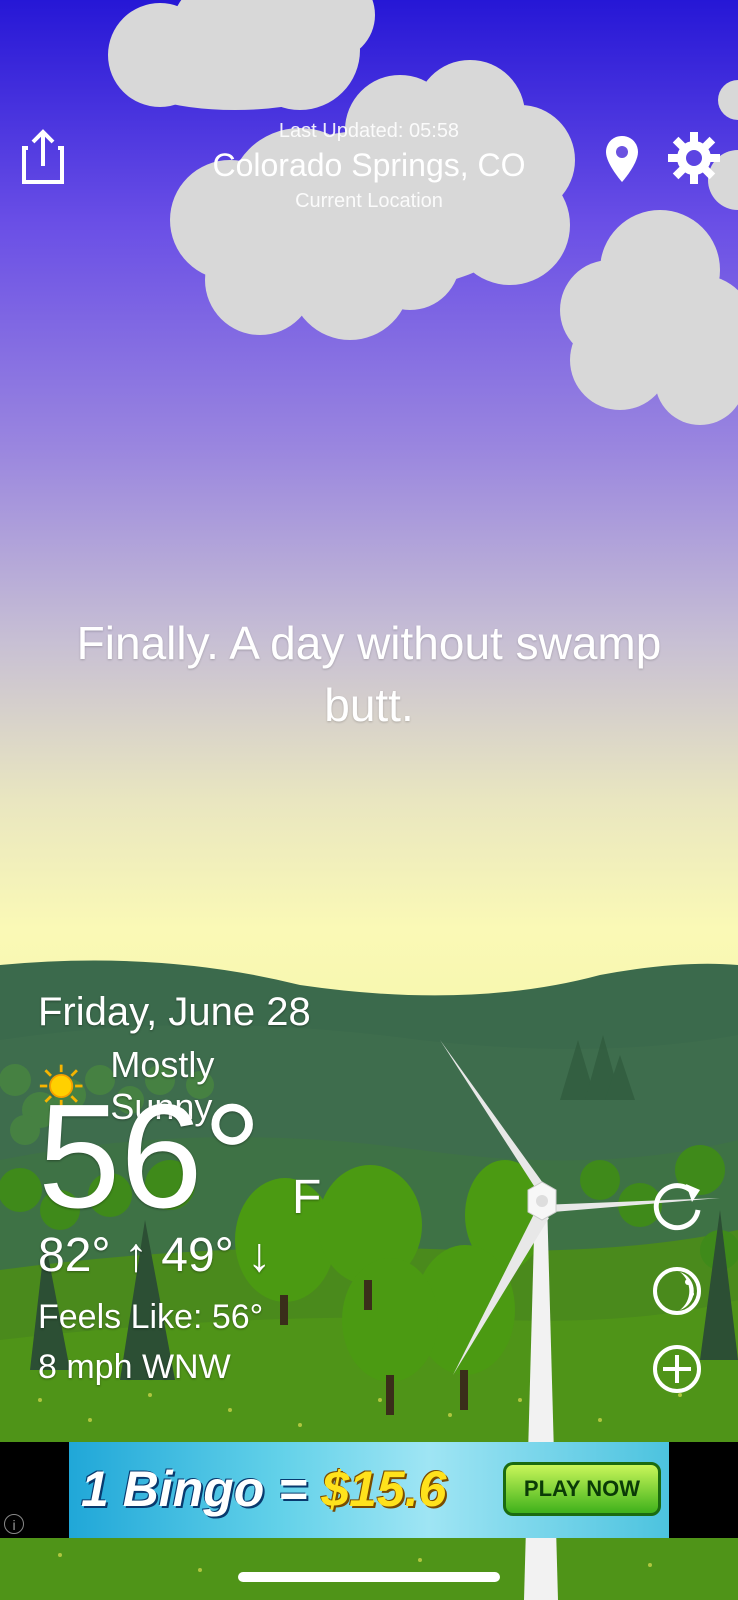 The image size is (738, 1600). What do you see at coordinates (677, 1291) in the screenshot?
I see `moon-icon` at bounding box center [677, 1291].